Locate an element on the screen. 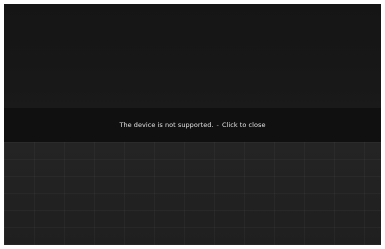 The width and height of the screenshot is (385, 249). notification-message: The device is not supported. is located at coordinates (166, 125).